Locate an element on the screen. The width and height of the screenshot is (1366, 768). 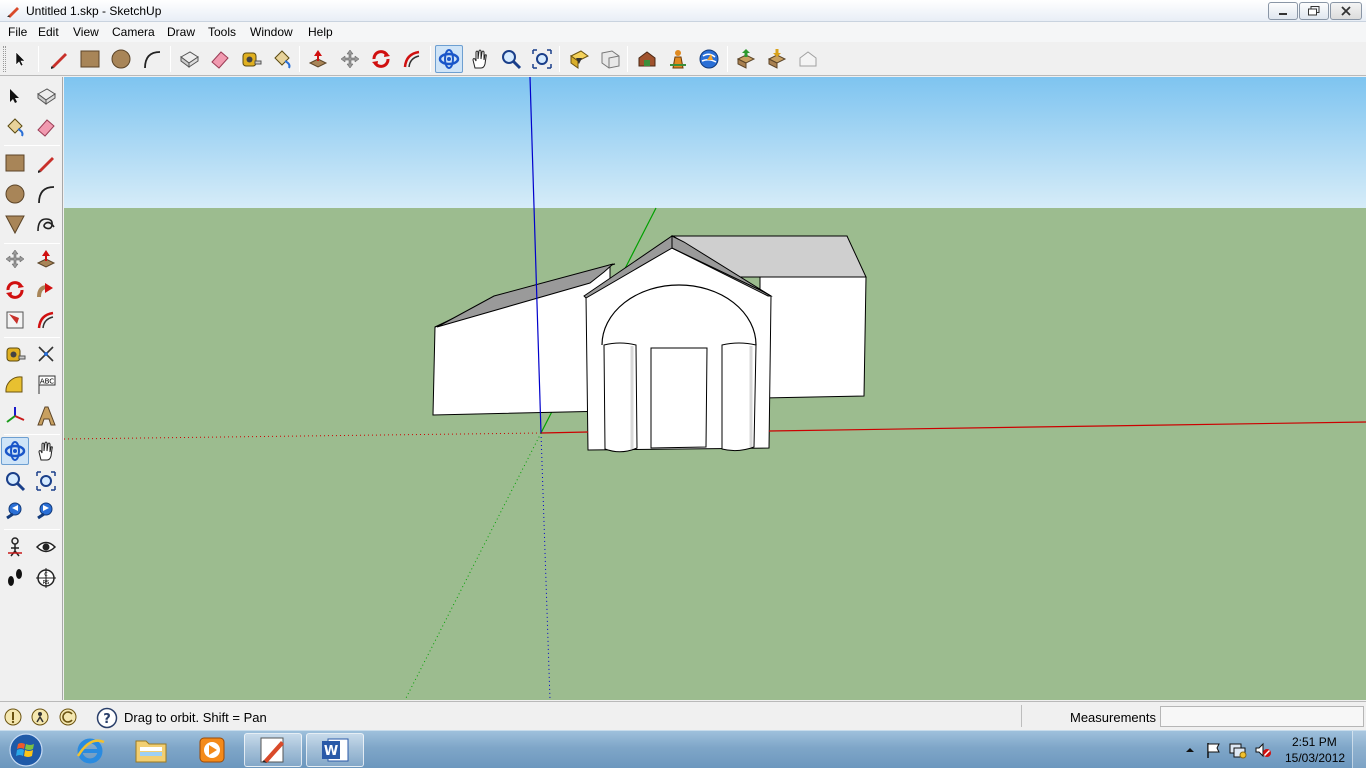
select-button is located at coordinates (15, 96).